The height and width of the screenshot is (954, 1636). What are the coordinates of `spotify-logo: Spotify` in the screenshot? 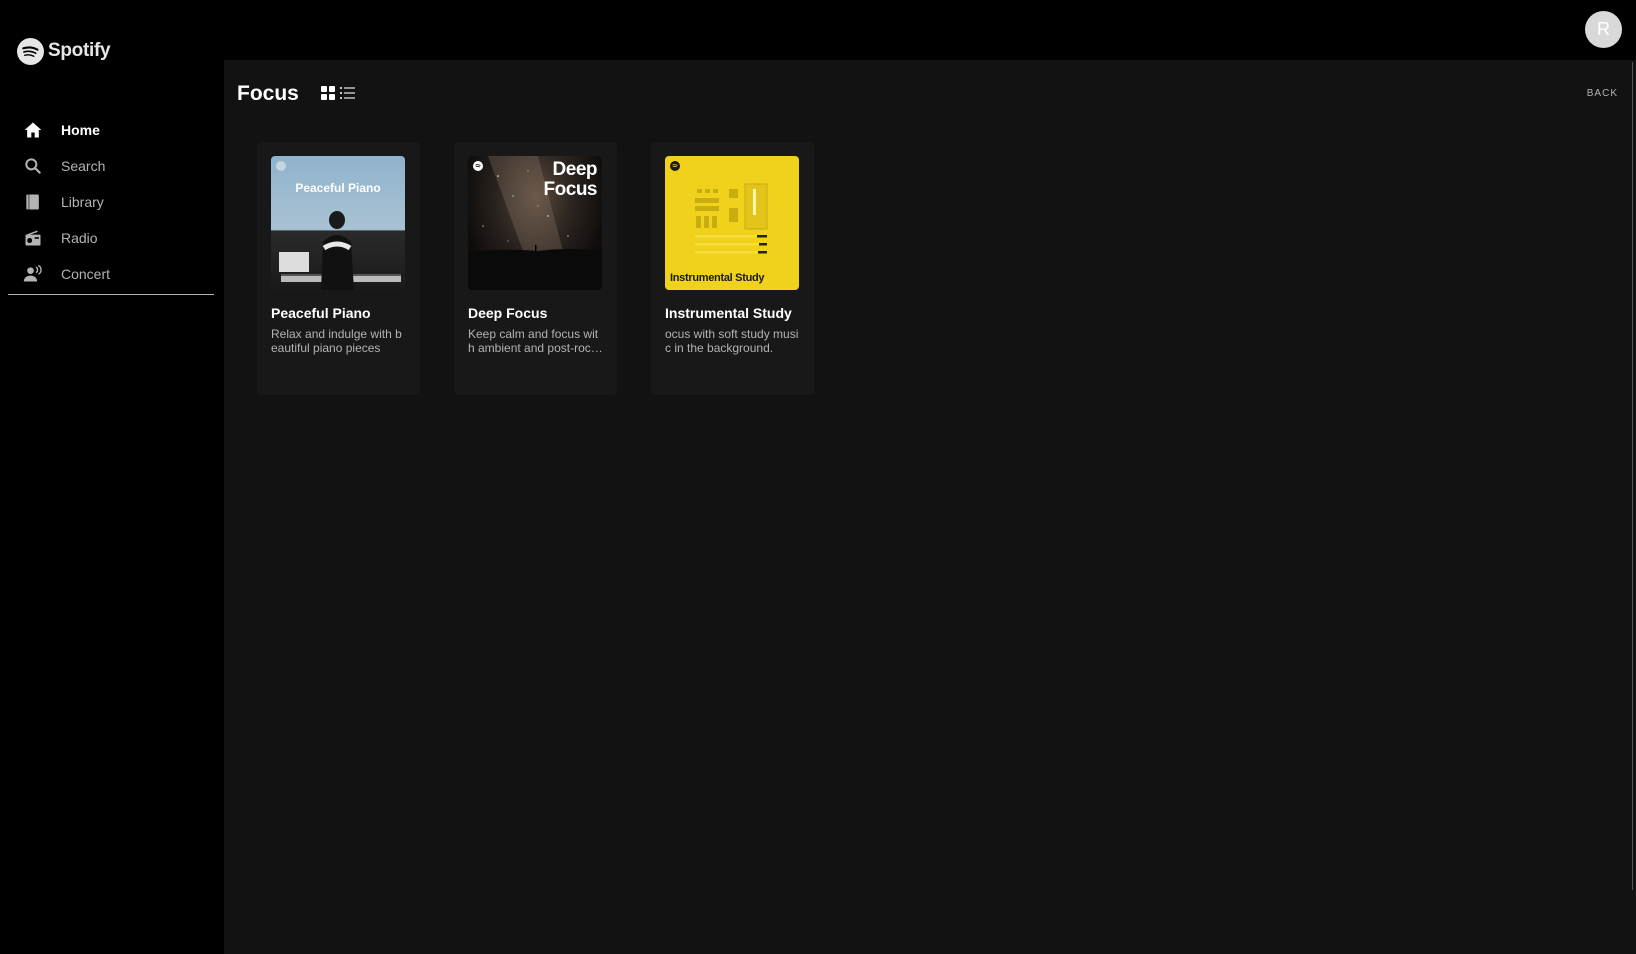 It's located at (64, 51).